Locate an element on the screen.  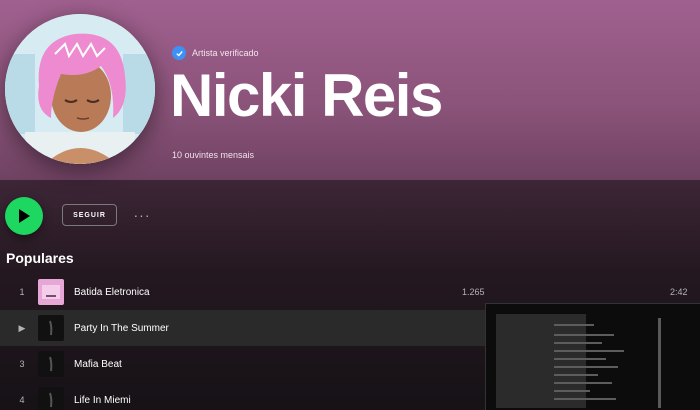
track-title: Mafia Beat is located at coordinates (98, 364).